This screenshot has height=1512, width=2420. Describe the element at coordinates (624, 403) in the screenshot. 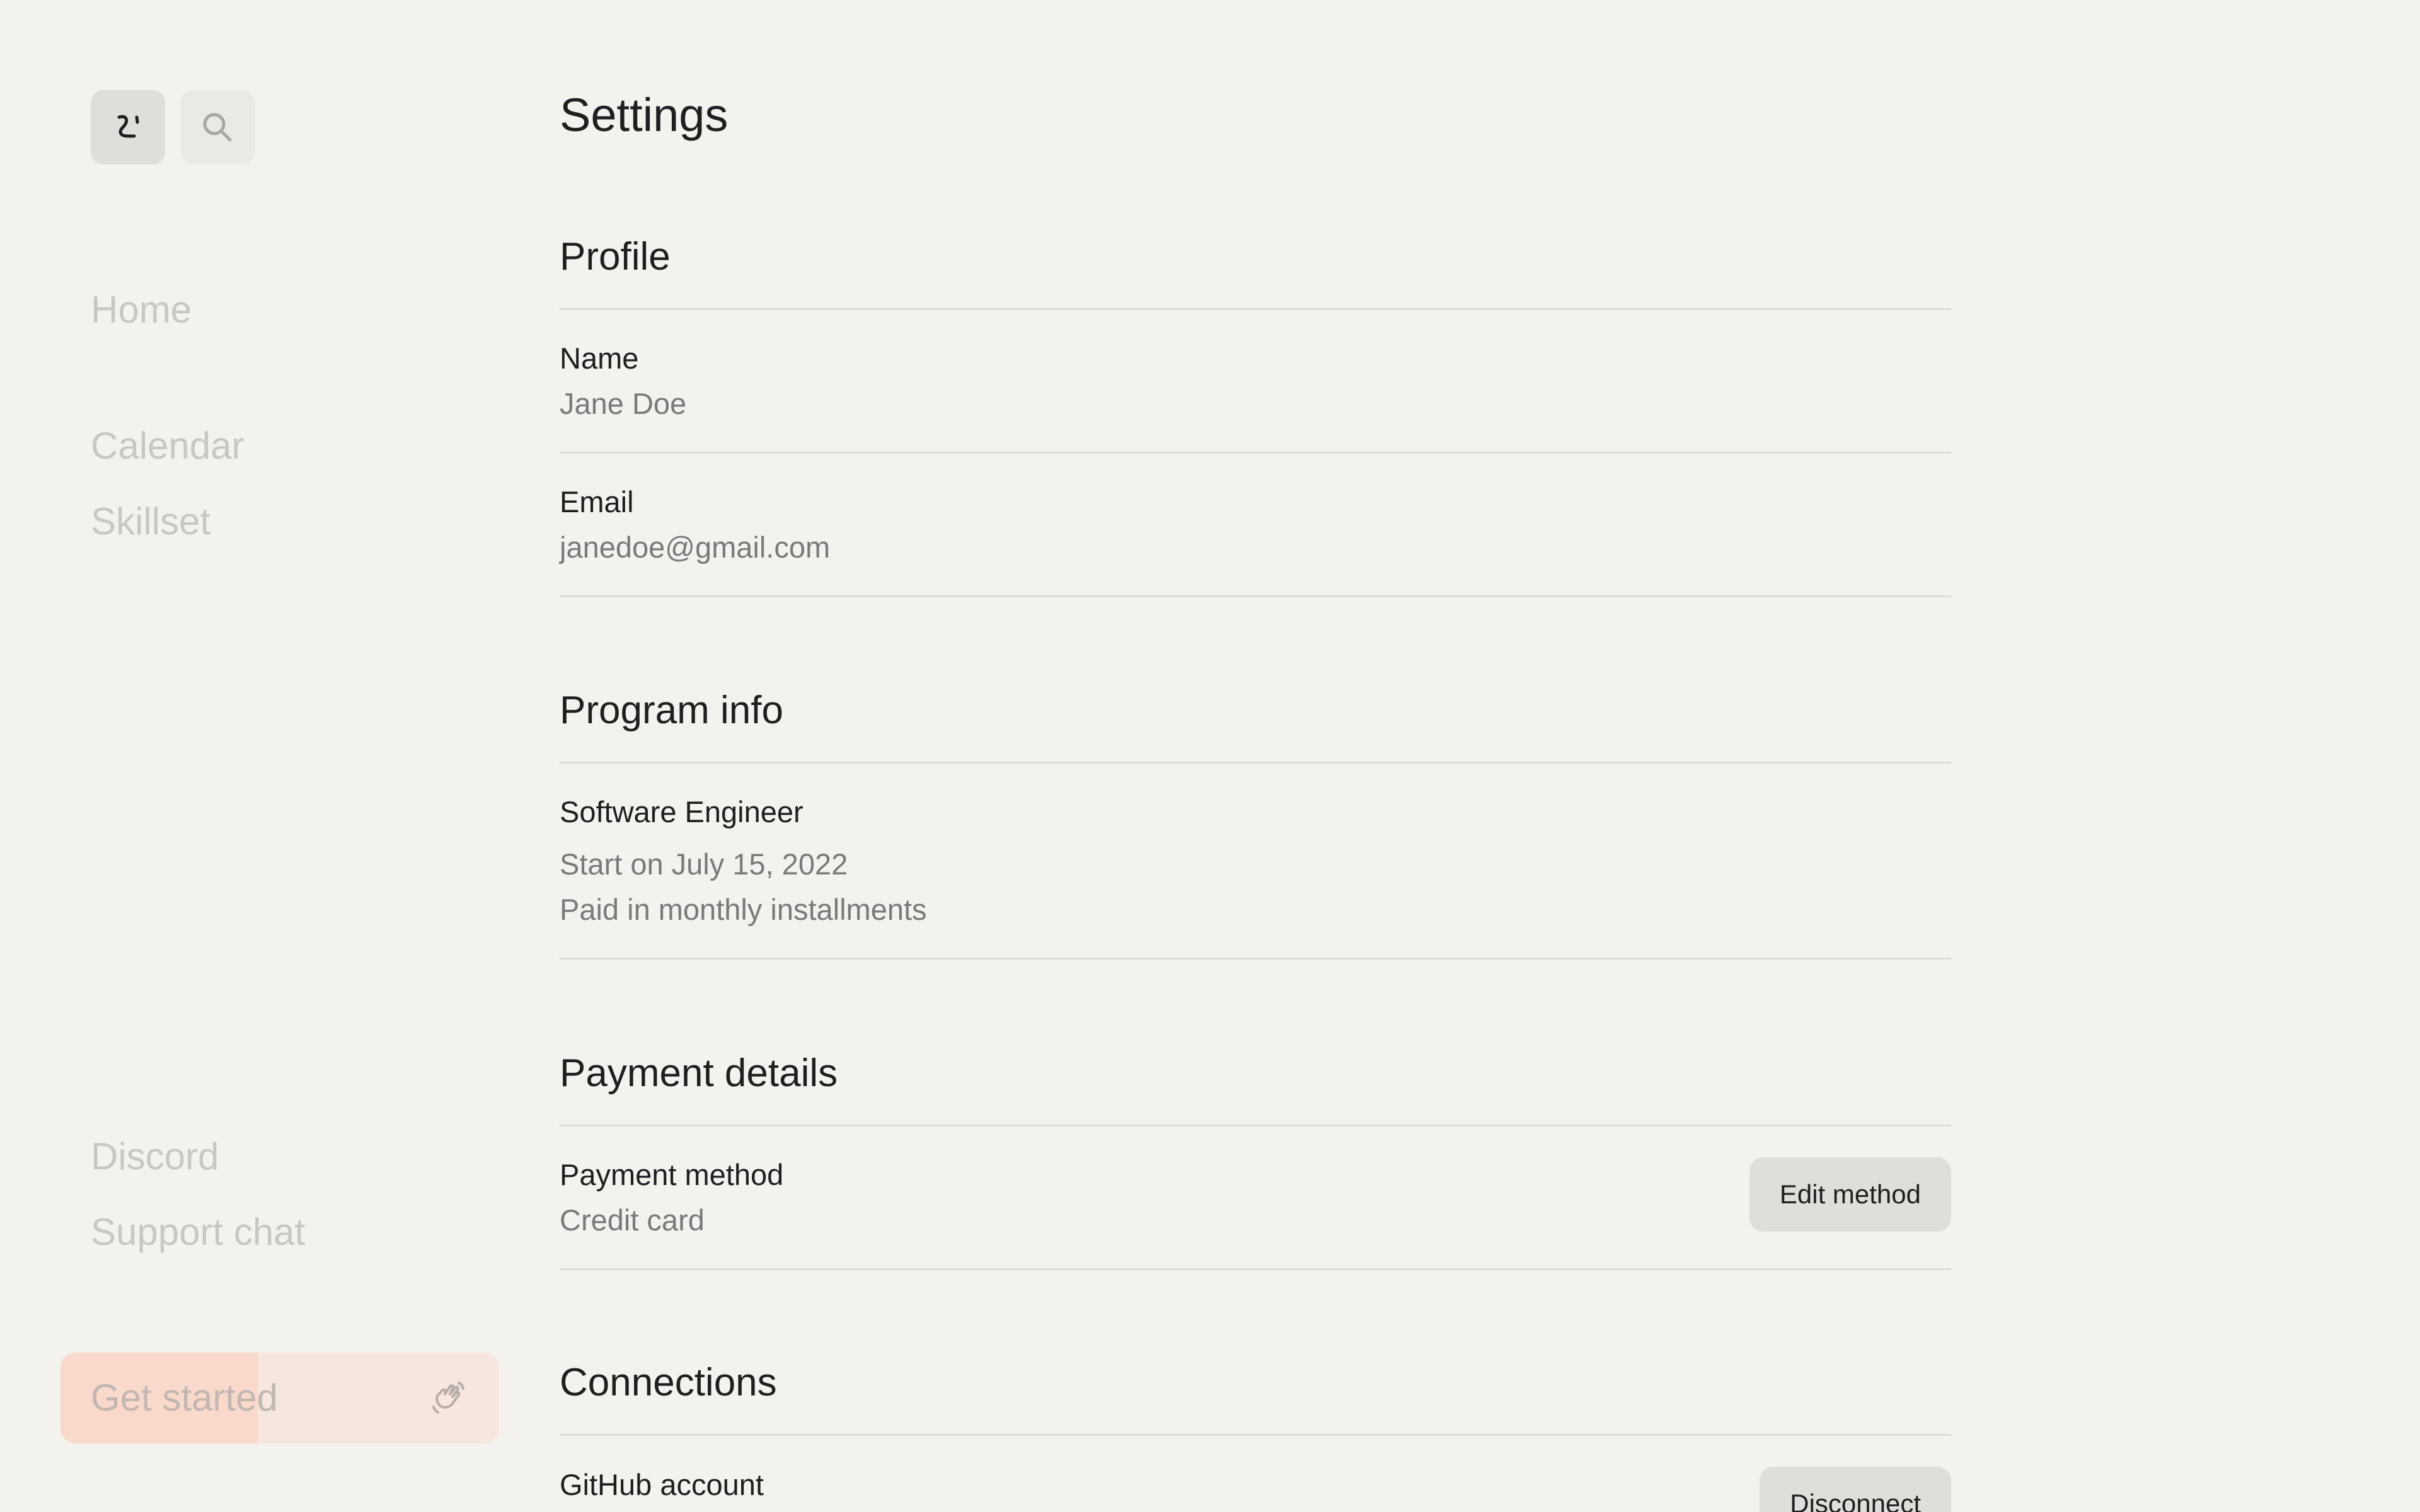

I see `name-value: Jane Doe` at that location.